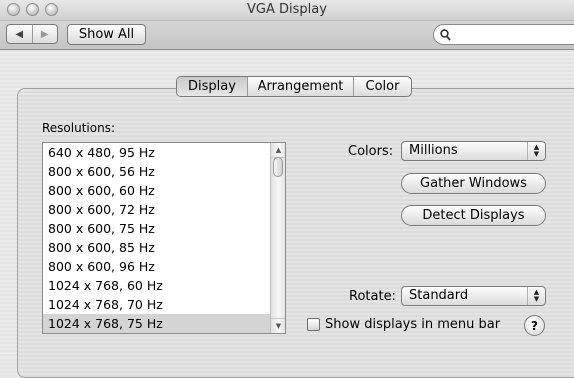 The width and height of the screenshot is (574, 378). What do you see at coordinates (157, 285) in the screenshot?
I see `resolution-item: 1024 x 768, 60 Hz` at bounding box center [157, 285].